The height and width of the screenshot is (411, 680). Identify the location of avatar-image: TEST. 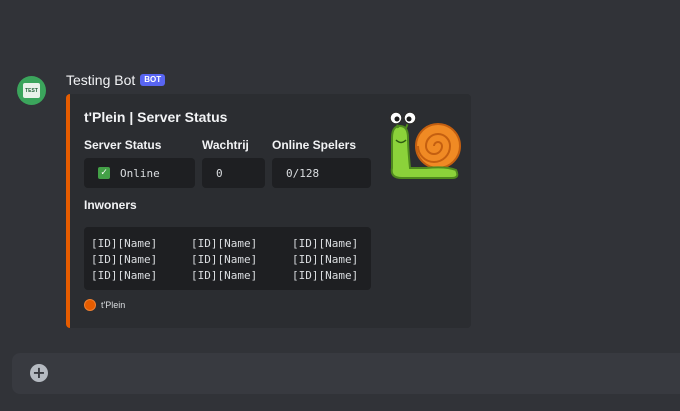
(31, 90).